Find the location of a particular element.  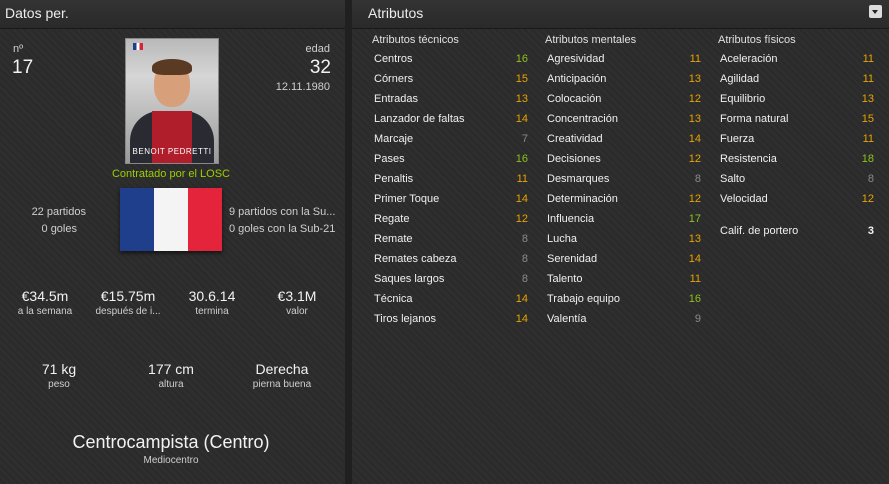

attribute-row: Lanzador de faltas 14 is located at coordinates (451, 122).